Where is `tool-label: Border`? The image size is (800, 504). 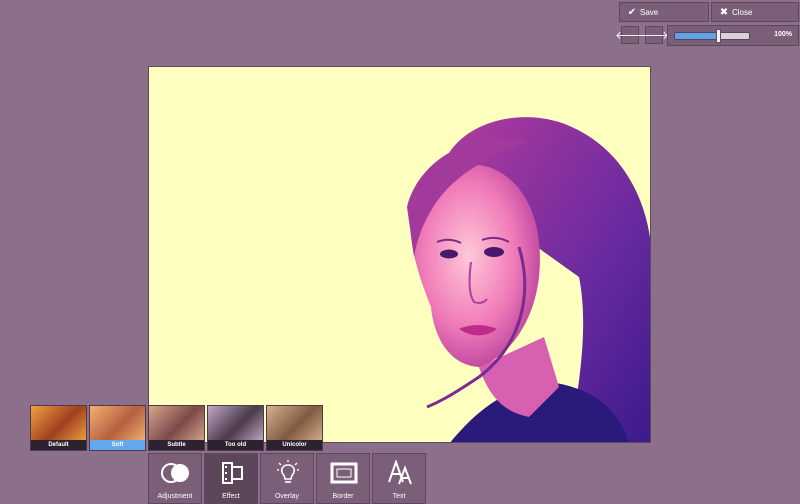 tool-label: Border is located at coordinates (343, 496).